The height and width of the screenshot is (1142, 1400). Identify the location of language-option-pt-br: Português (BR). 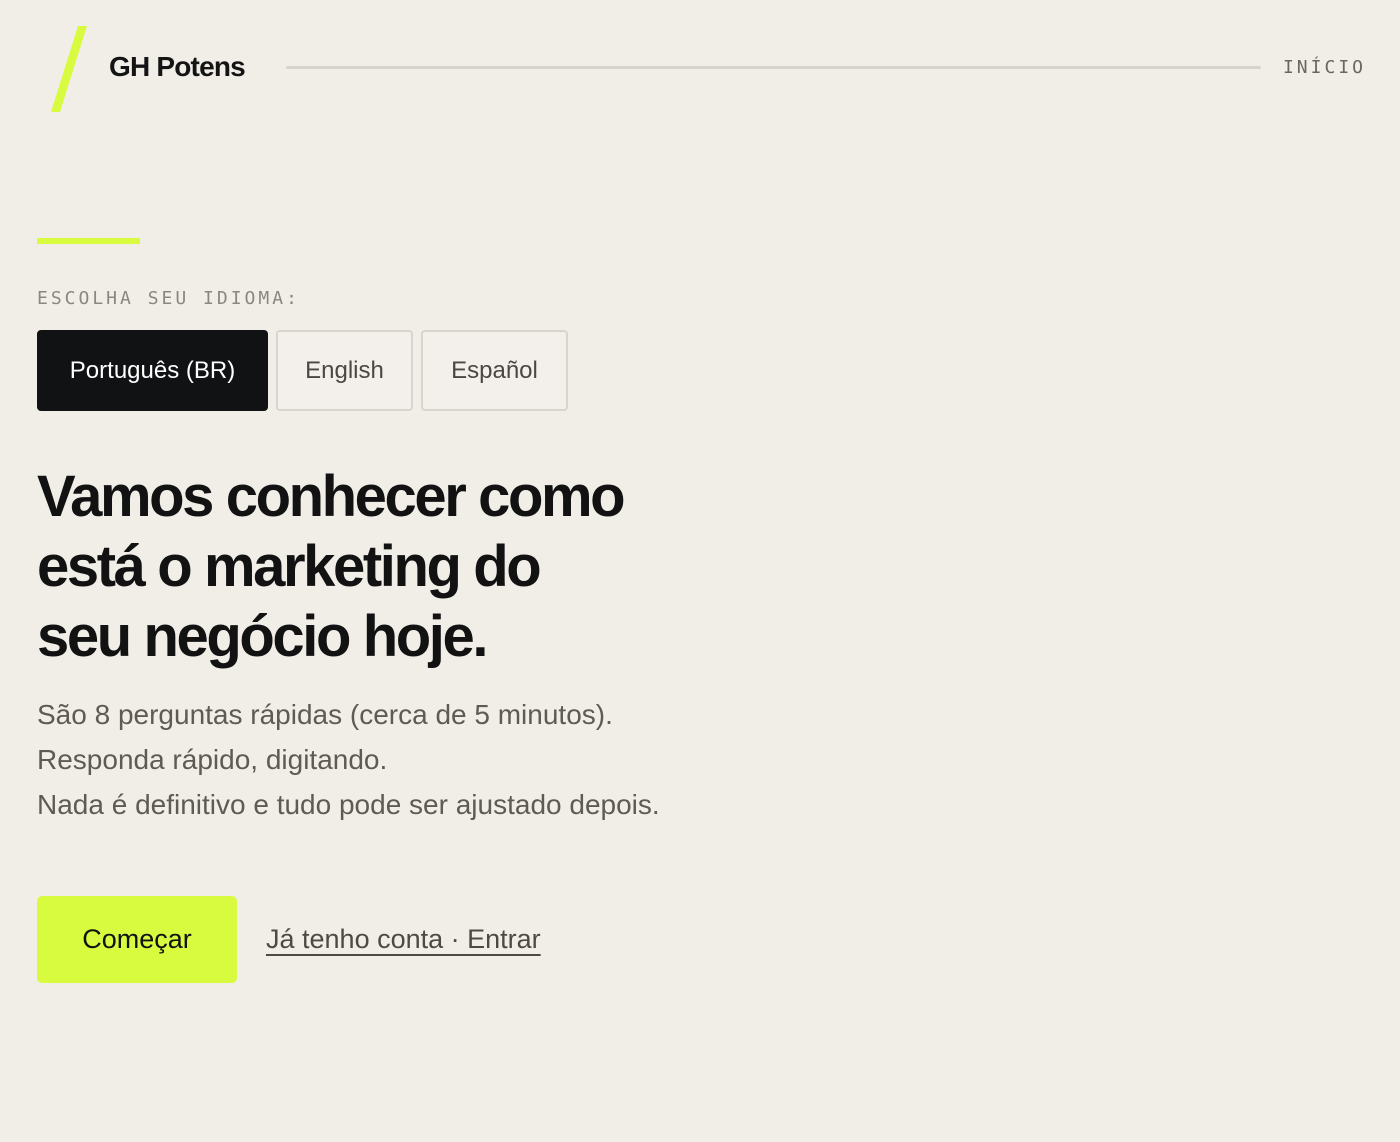
(152, 370).